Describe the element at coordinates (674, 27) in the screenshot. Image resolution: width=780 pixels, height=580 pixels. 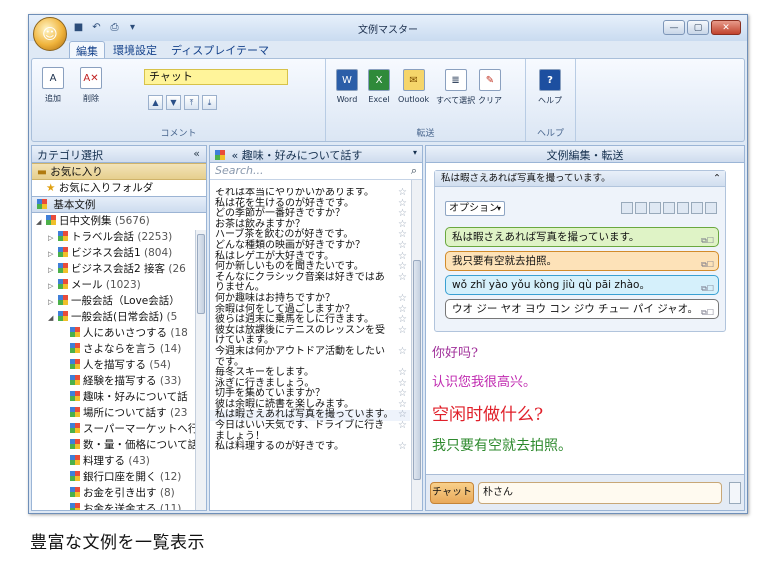
I see `minimize-button: —` at that location.